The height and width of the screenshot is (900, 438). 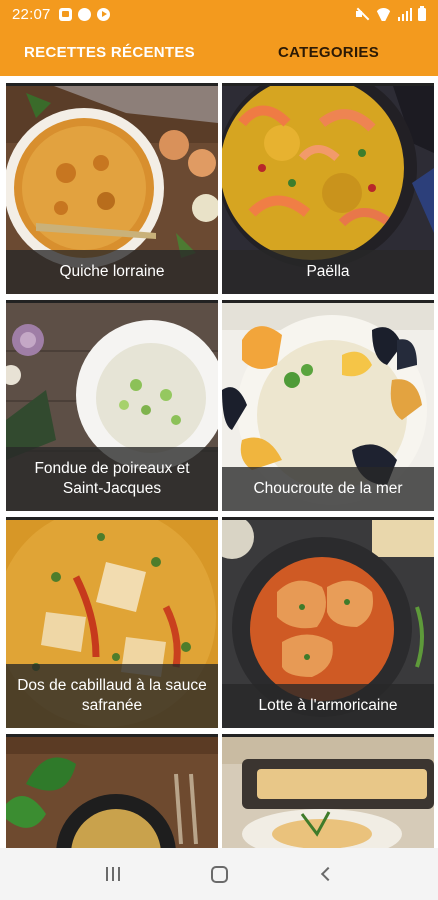 I want to click on wifi-icon, so click(x=383, y=14).